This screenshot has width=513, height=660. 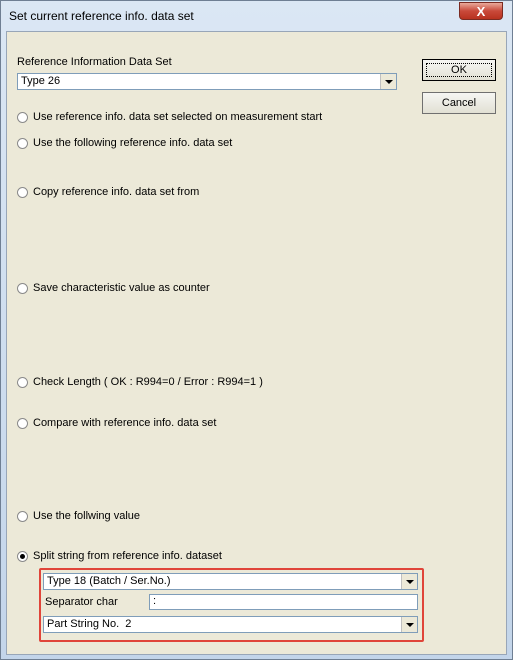 What do you see at coordinates (121, 288) in the screenshot?
I see `radio-label-save-as-counter: Save characteristic value as counter` at bounding box center [121, 288].